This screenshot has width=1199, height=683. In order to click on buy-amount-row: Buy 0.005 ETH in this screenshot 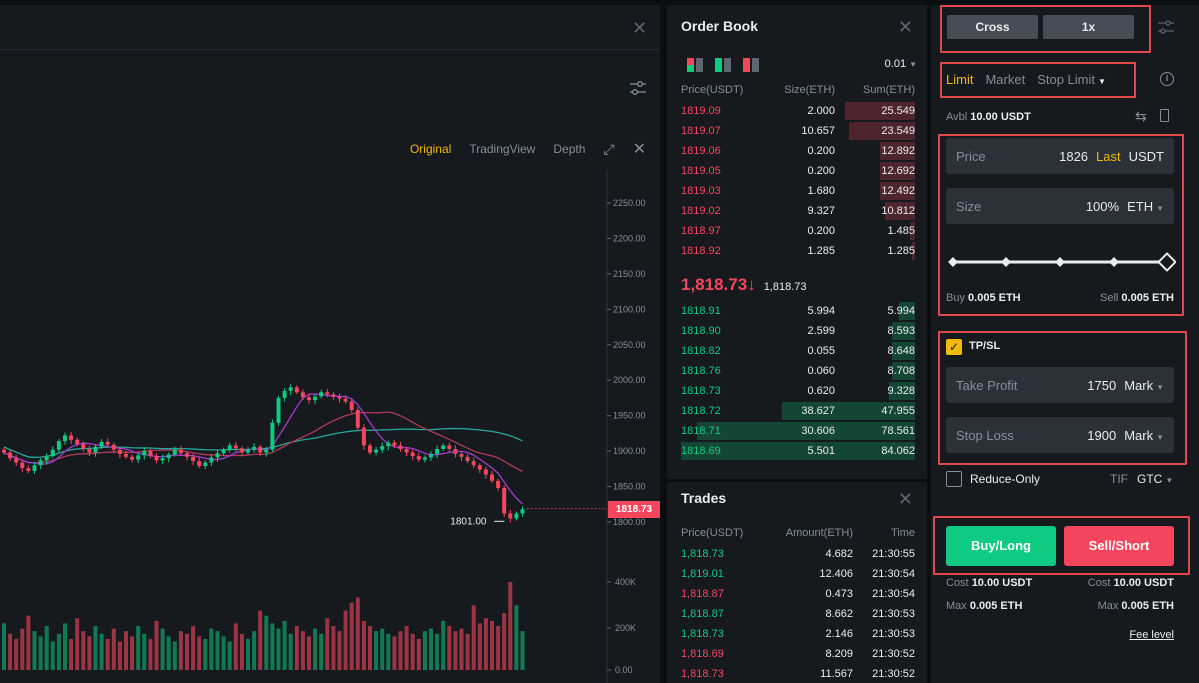, I will do `click(983, 298)`.